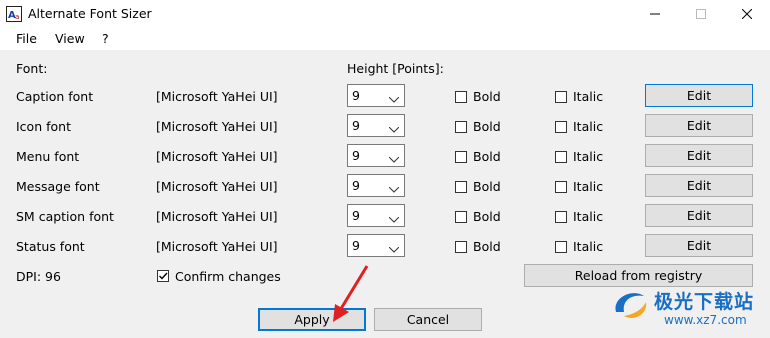  I want to click on app-icon: A a, so click(14, 14).